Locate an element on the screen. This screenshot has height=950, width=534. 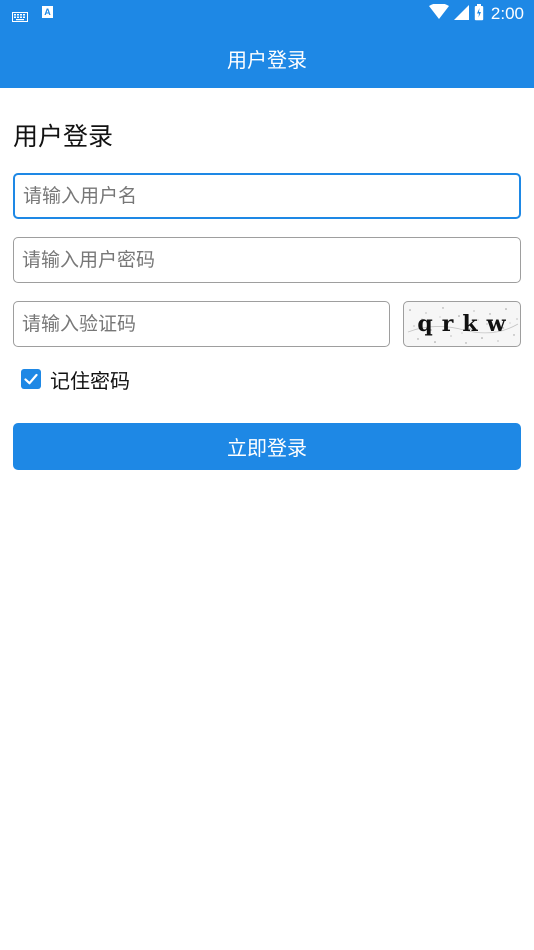
remember-checkbox is located at coordinates (31, 379).